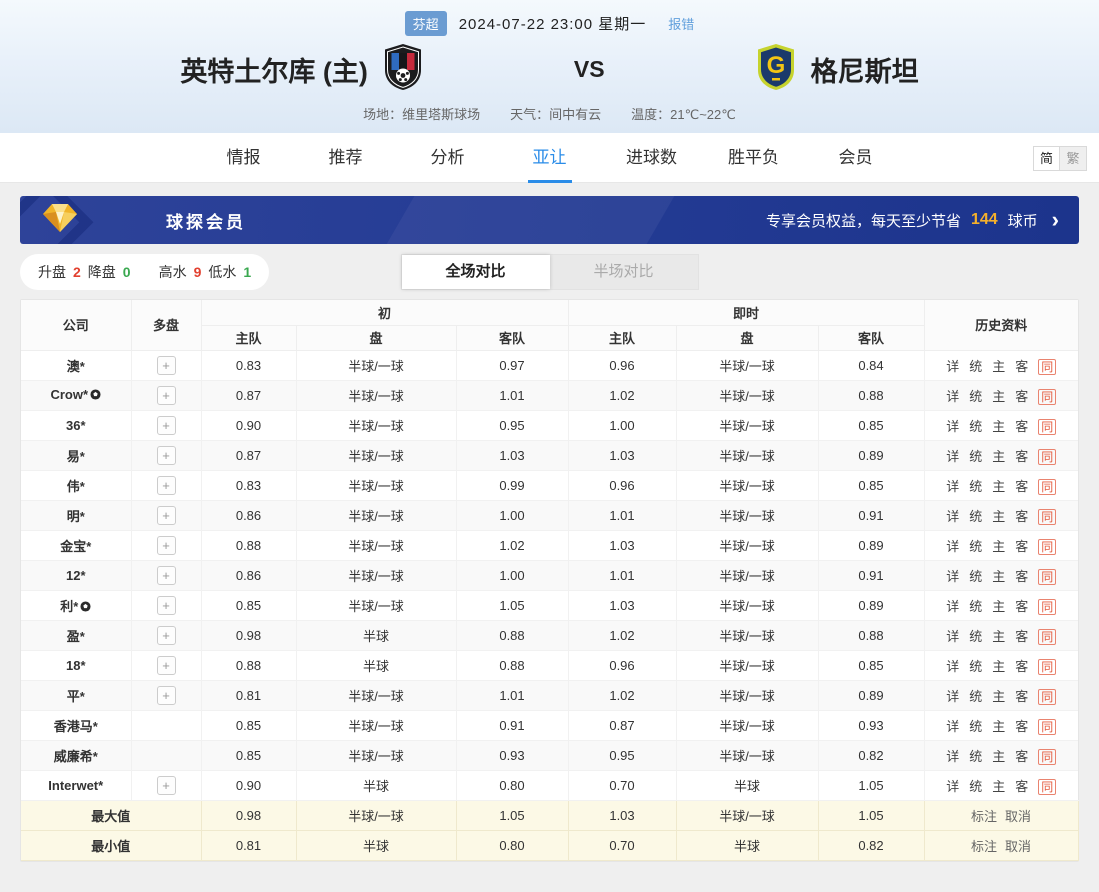 Image resolution: width=1099 pixels, height=892 pixels. Describe the element at coordinates (76, 425) in the screenshot. I see `company-name: 36*` at that location.